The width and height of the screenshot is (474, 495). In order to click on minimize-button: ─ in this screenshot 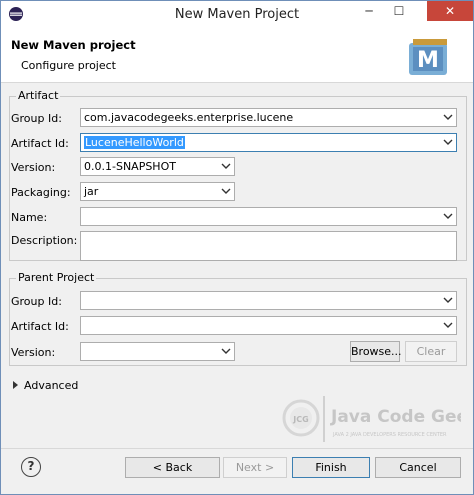, I will do `click(369, 11)`.